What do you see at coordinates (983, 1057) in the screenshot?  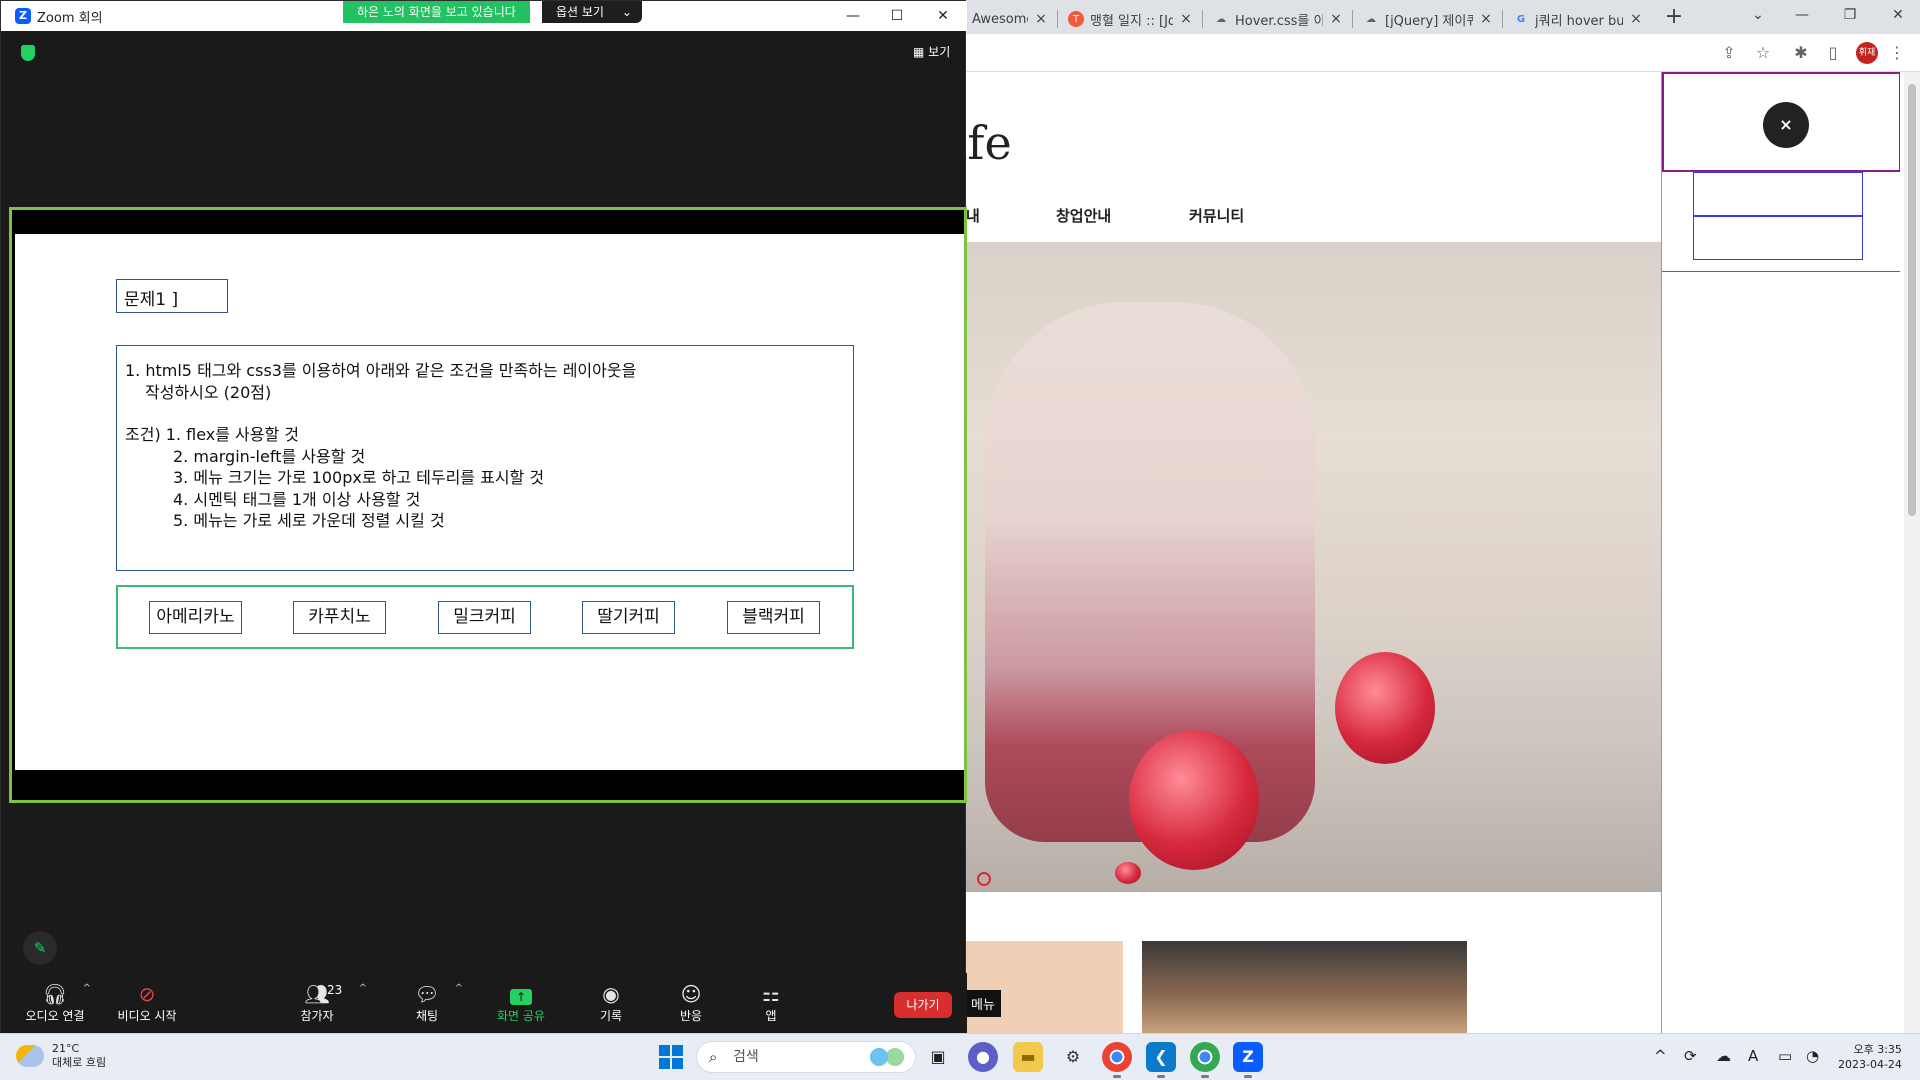 I see `teams-chat-icon: ●` at bounding box center [983, 1057].